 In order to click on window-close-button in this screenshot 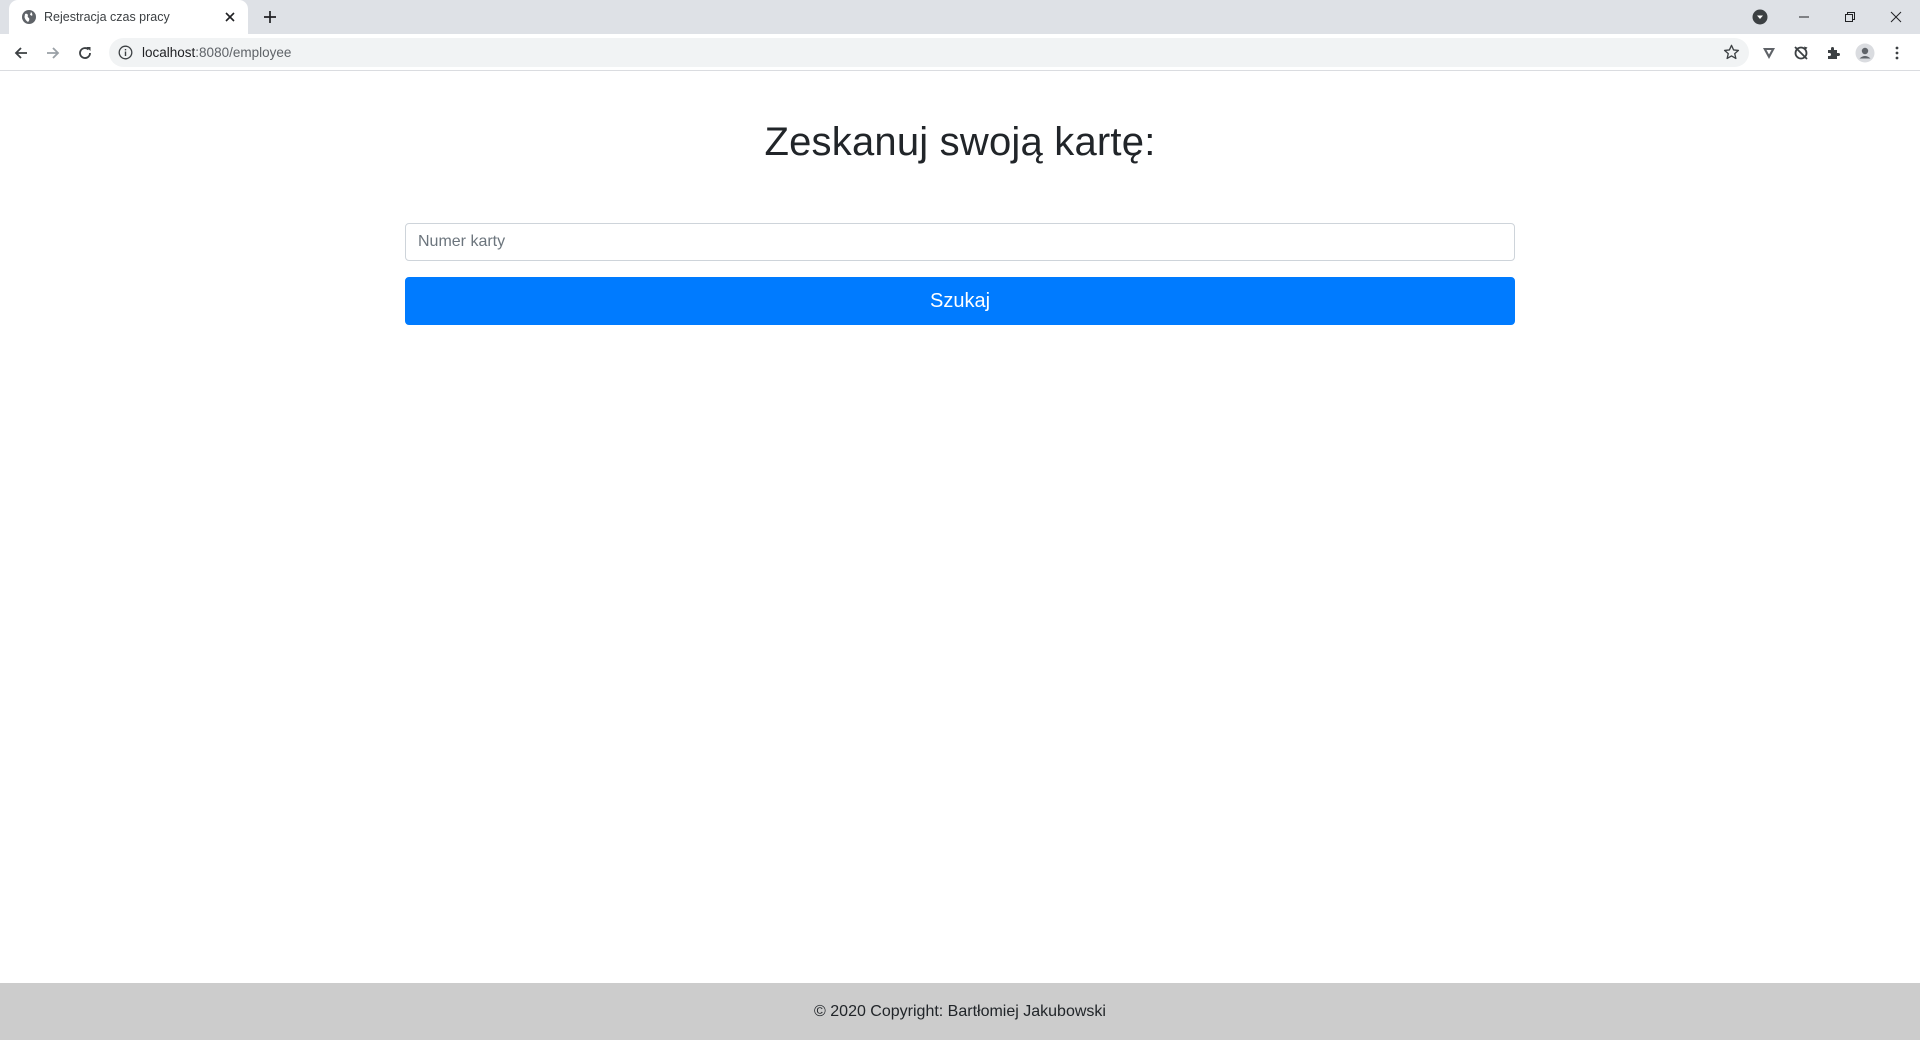, I will do `click(1896, 17)`.